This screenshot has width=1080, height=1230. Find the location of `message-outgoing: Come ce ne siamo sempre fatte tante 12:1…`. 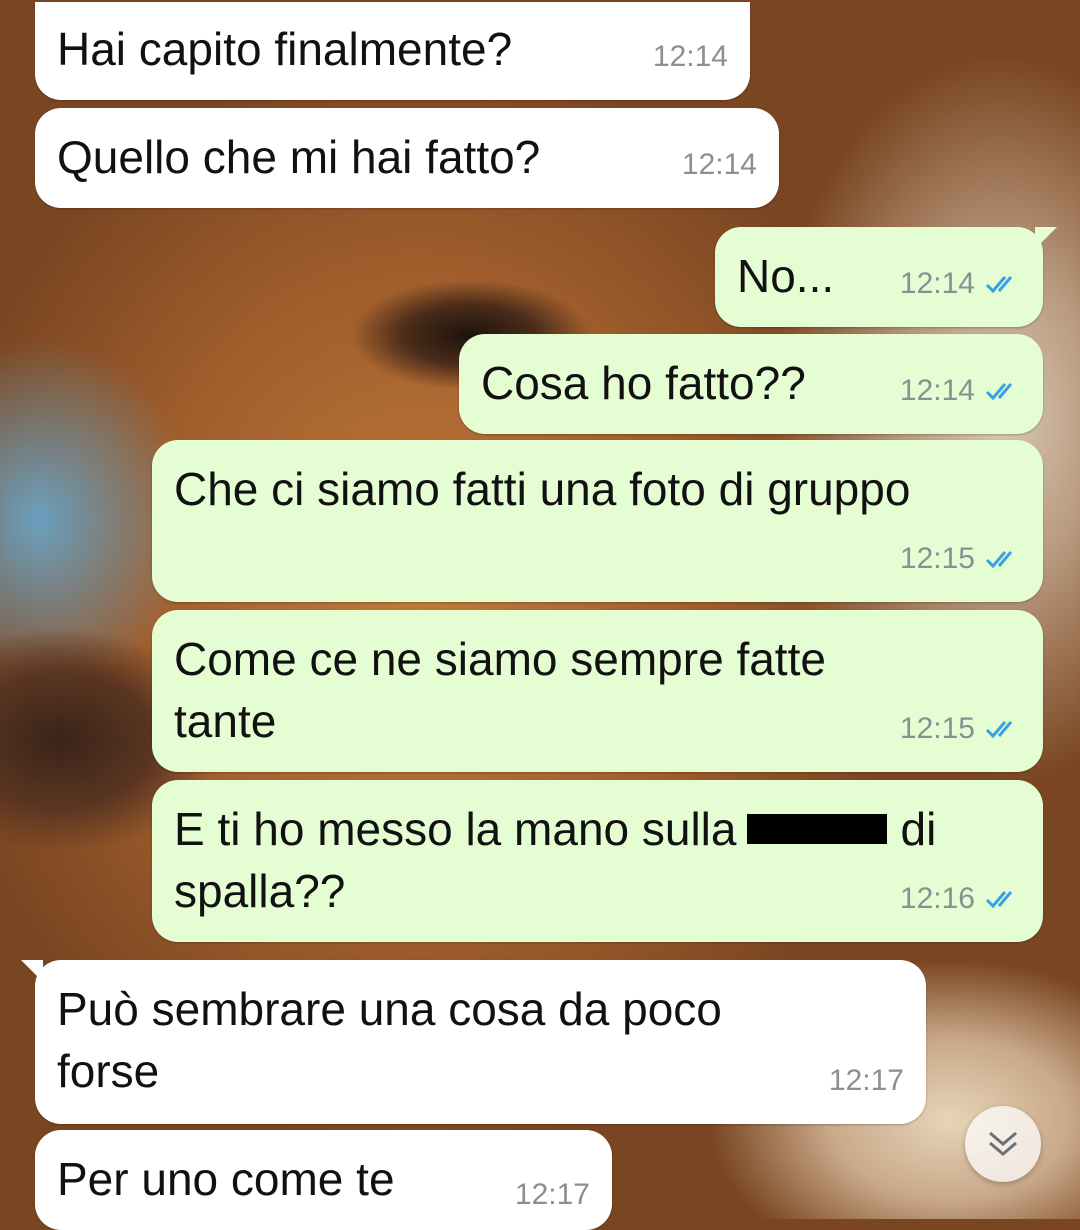

message-outgoing: Come ce ne siamo sempre fatte tante 12:1… is located at coordinates (597, 691).